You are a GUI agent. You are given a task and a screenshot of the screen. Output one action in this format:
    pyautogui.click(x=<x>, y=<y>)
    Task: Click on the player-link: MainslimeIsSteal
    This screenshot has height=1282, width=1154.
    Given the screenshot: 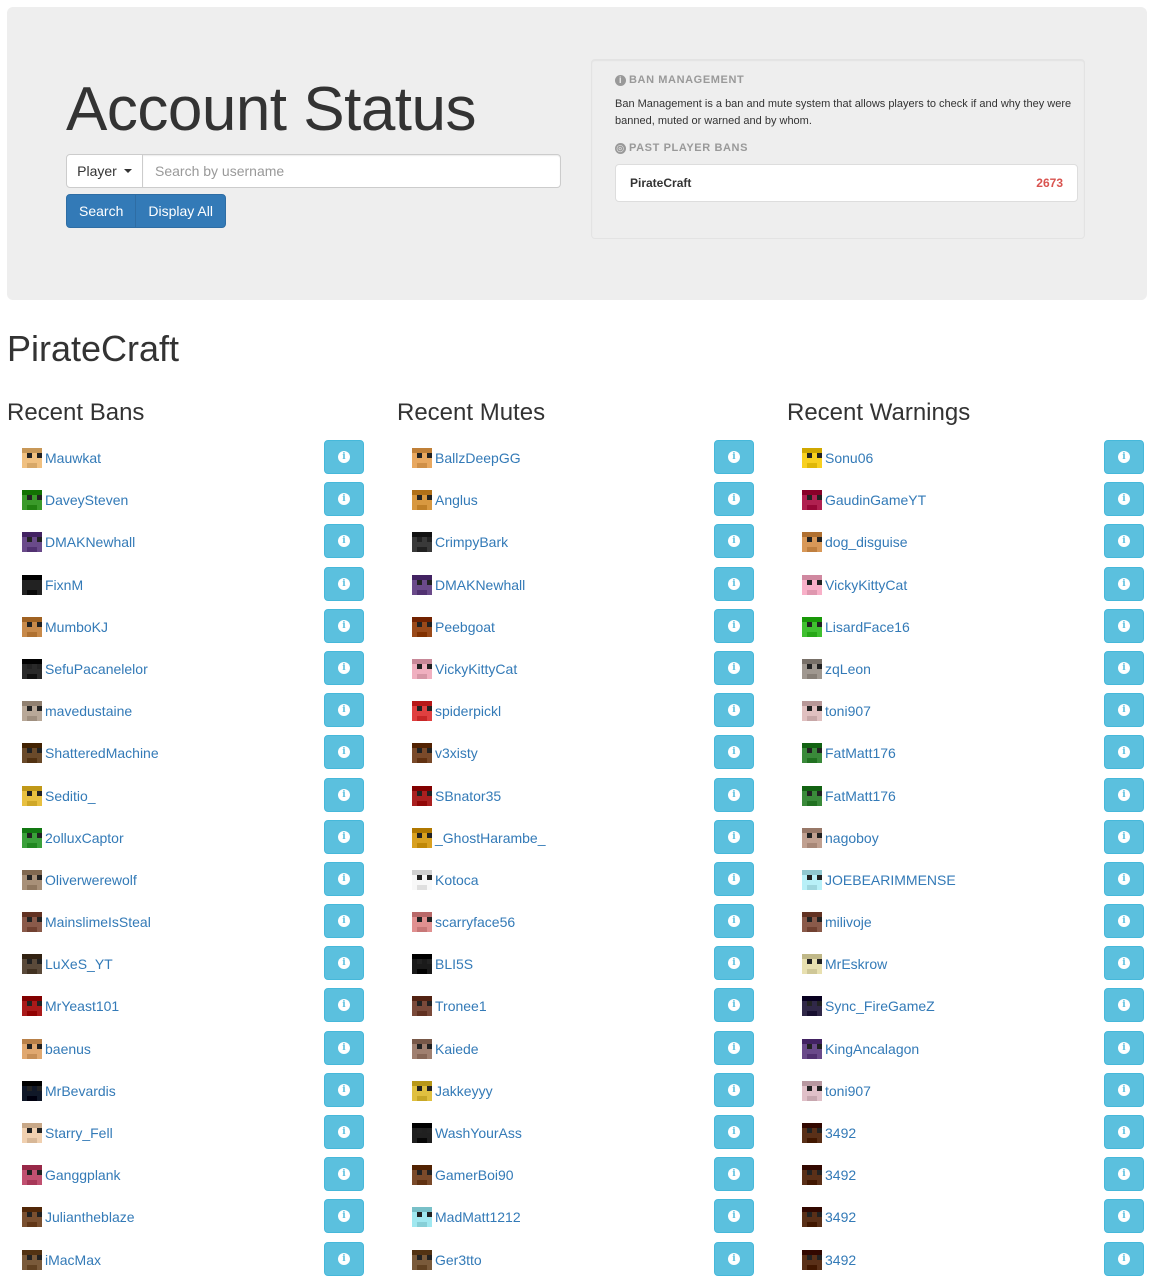 What is the action you would take?
    pyautogui.click(x=98, y=922)
    